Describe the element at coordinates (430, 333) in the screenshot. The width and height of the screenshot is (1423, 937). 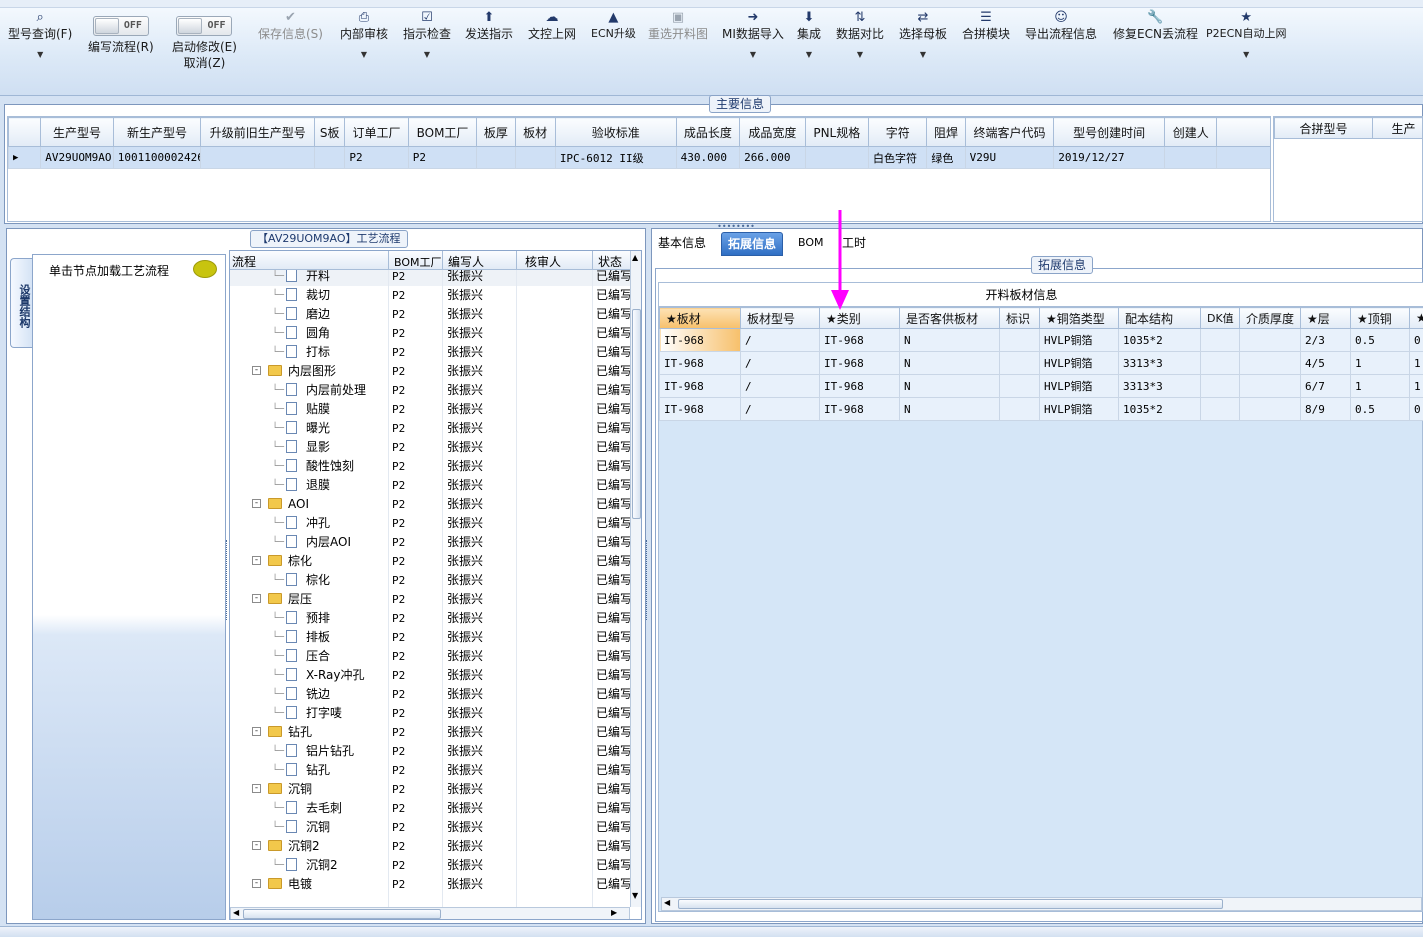
I see `tree-row: └─ 圆角 P2 张振兴 已编写` at that location.